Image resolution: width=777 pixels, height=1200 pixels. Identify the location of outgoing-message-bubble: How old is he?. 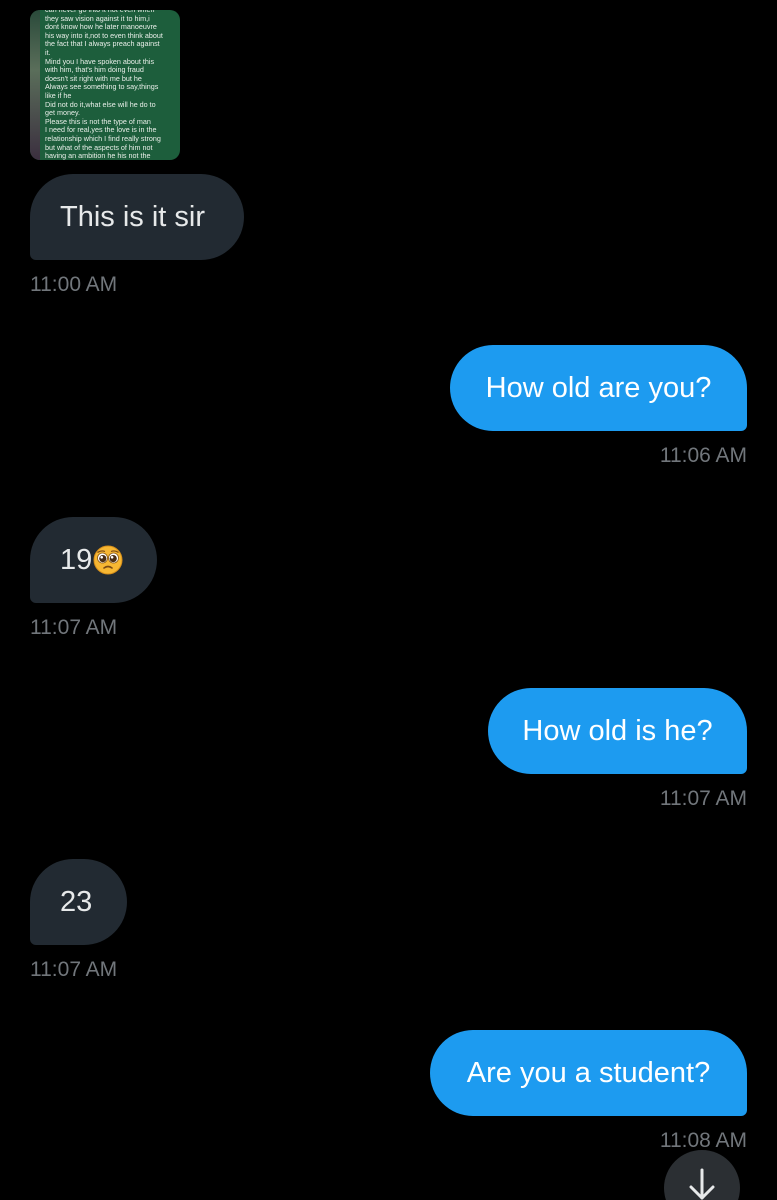
(617, 731).